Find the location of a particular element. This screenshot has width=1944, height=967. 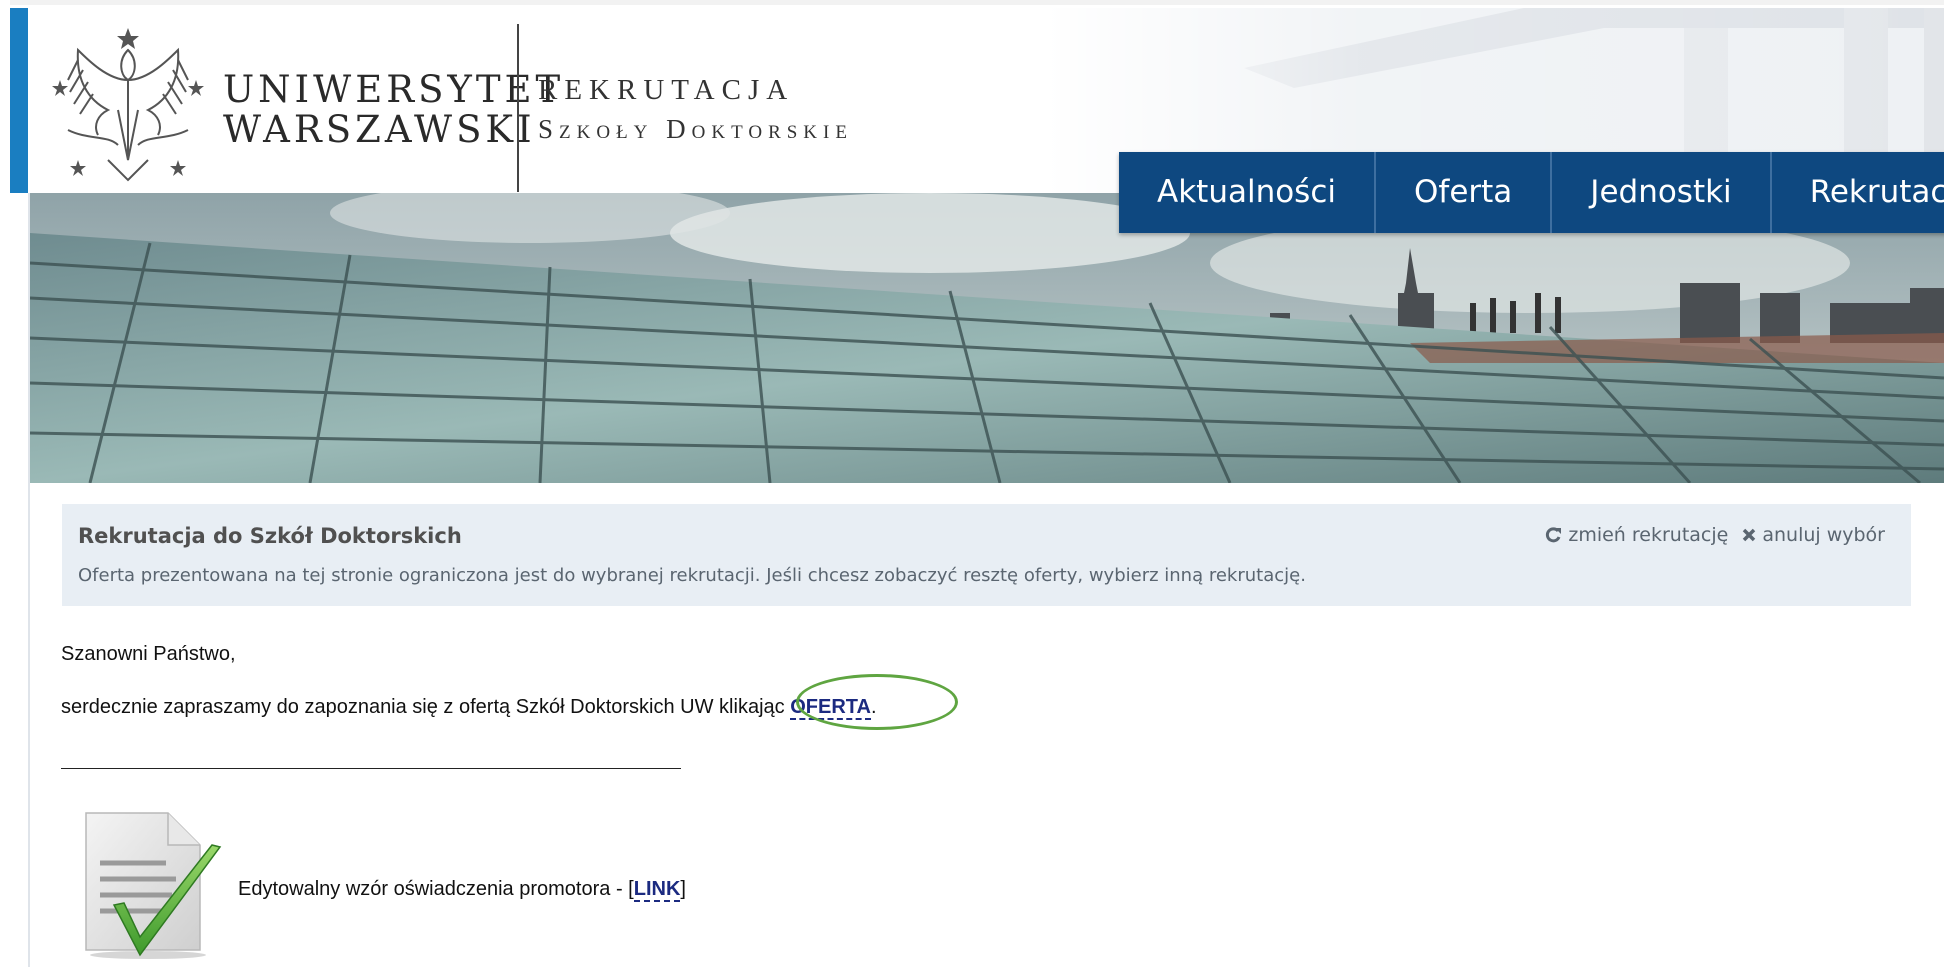

refresh-icon is located at coordinates (1554, 535).